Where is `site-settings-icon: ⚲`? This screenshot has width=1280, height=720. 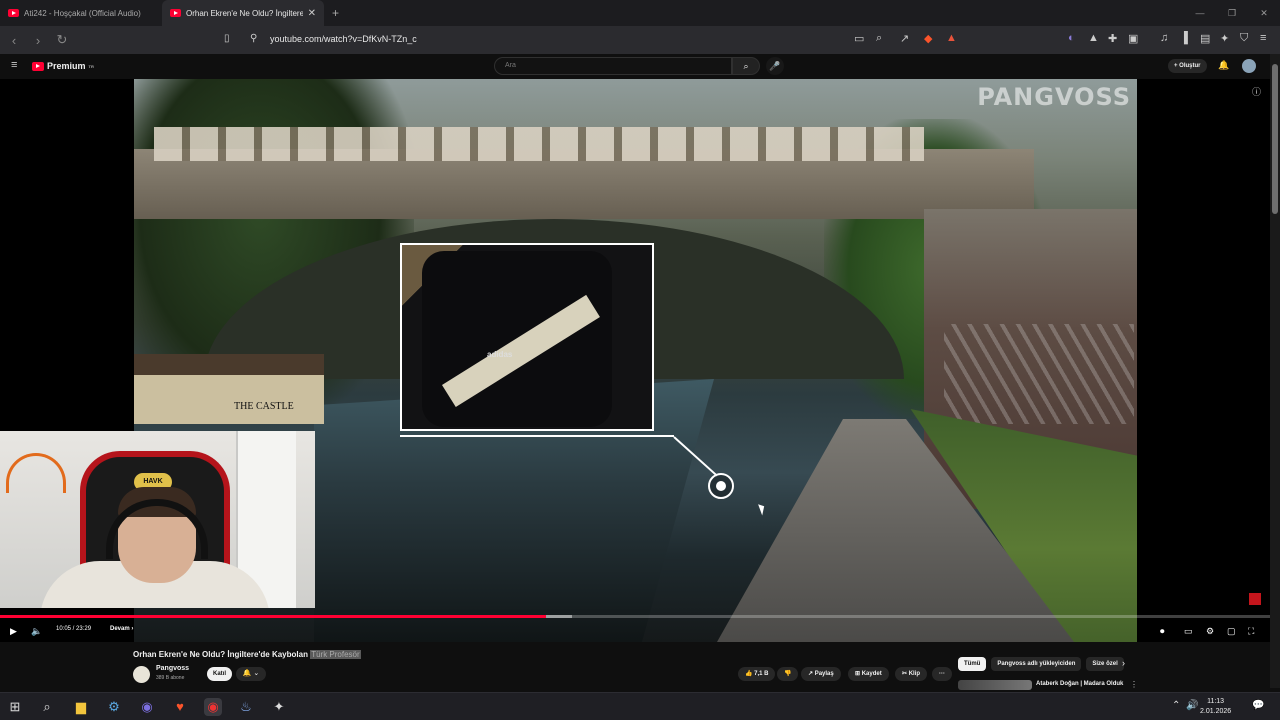 site-settings-icon: ⚲ is located at coordinates (253, 38).